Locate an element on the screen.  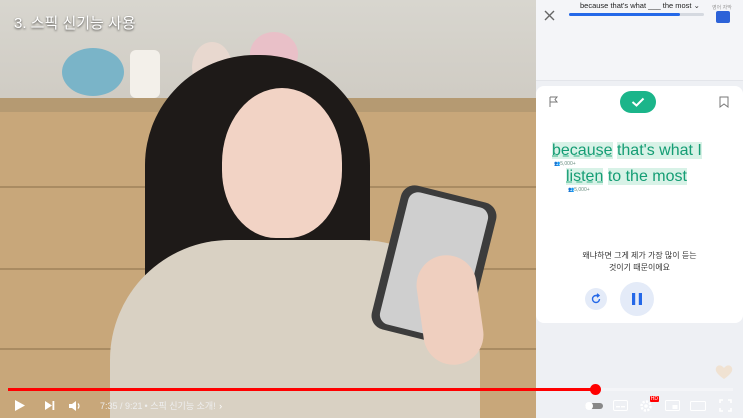
chevron-right-icon: › is located at coordinates (221, 406).